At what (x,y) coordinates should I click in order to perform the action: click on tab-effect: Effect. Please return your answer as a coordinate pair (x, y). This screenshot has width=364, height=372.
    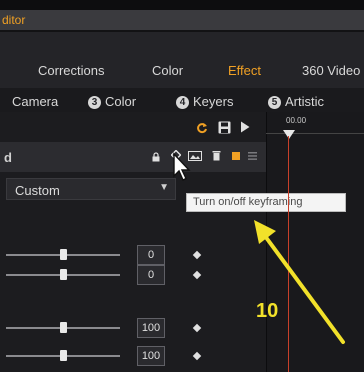
    Looking at the image, I should click on (244, 70).